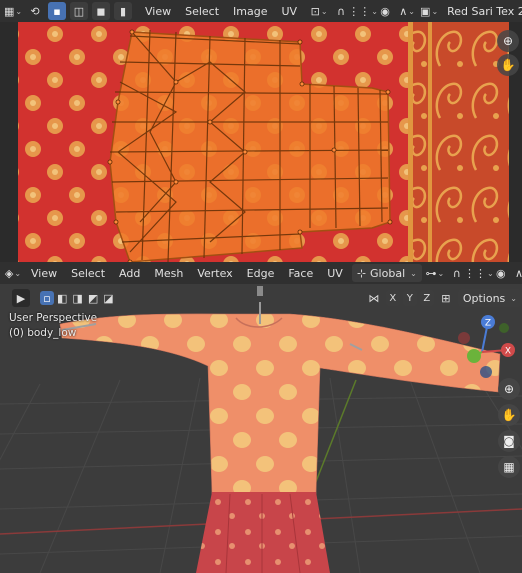 This screenshot has height=573, width=522. What do you see at coordinates (464, 338) in the screenshot?
I see `gizmo-neg-x-axis` at bounding box center [464, 338].